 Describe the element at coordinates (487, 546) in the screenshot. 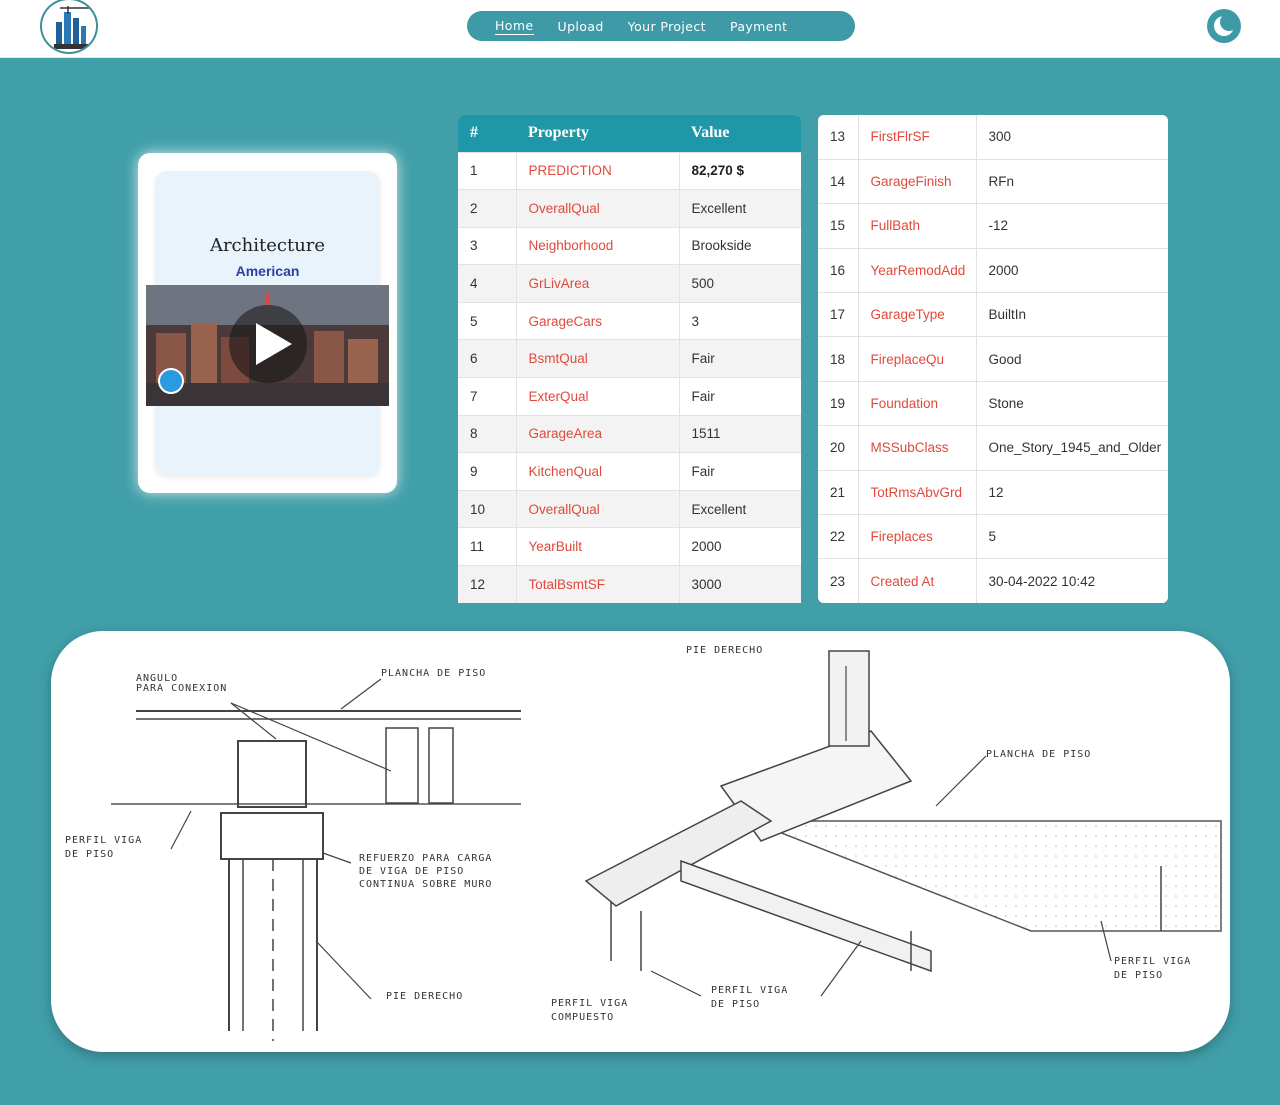

I see `row-index: 11` at that location.